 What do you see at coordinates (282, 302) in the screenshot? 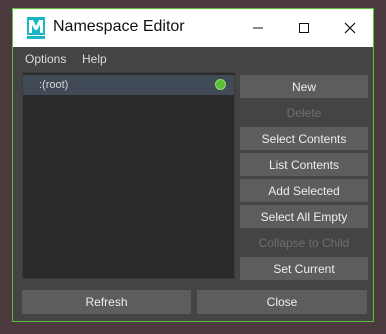
I see `close-button: Close` at bounding box center [282, 302].